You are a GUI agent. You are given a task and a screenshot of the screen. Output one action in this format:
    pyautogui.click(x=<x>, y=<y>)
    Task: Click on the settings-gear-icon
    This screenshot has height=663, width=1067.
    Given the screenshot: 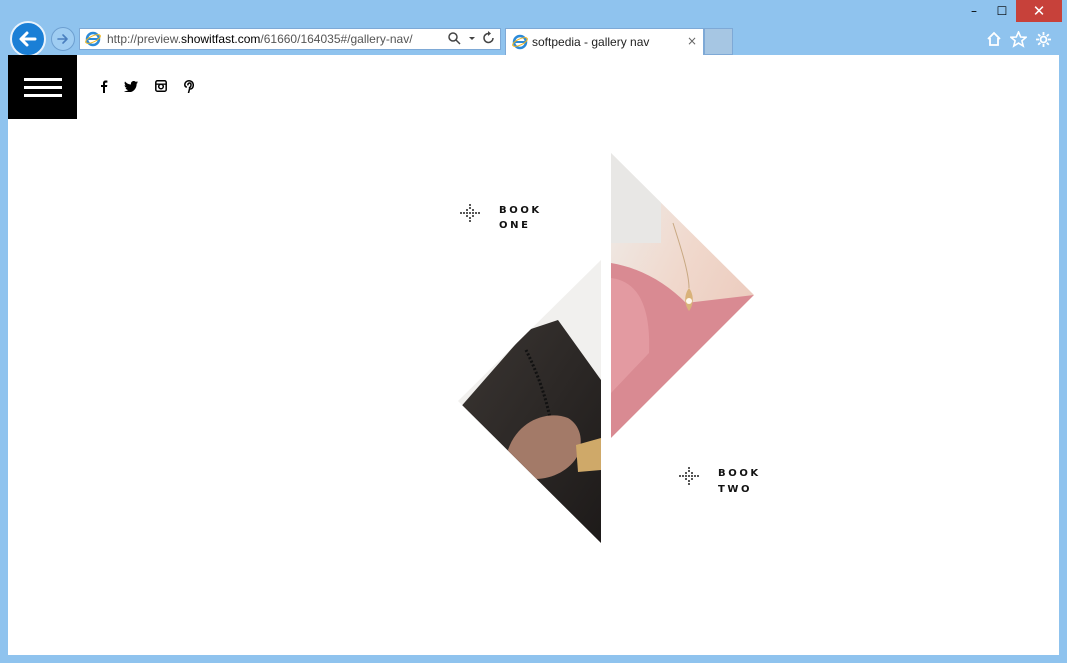 What is the action you would take?
    pyautogui.click(x=1043, y=39)
    